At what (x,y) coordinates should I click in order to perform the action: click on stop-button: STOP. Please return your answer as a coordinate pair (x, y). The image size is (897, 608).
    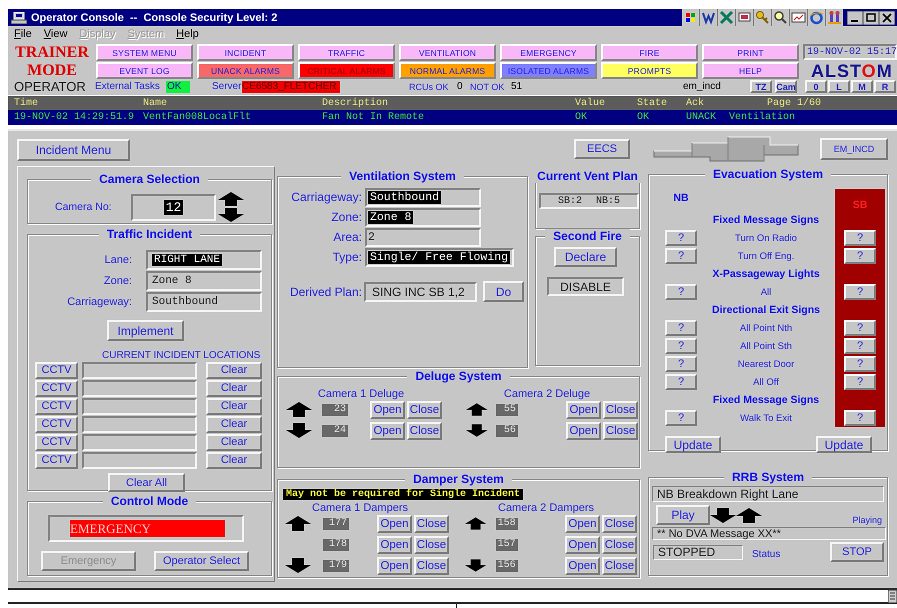
    Looking at the image, I should click on (857, 552).